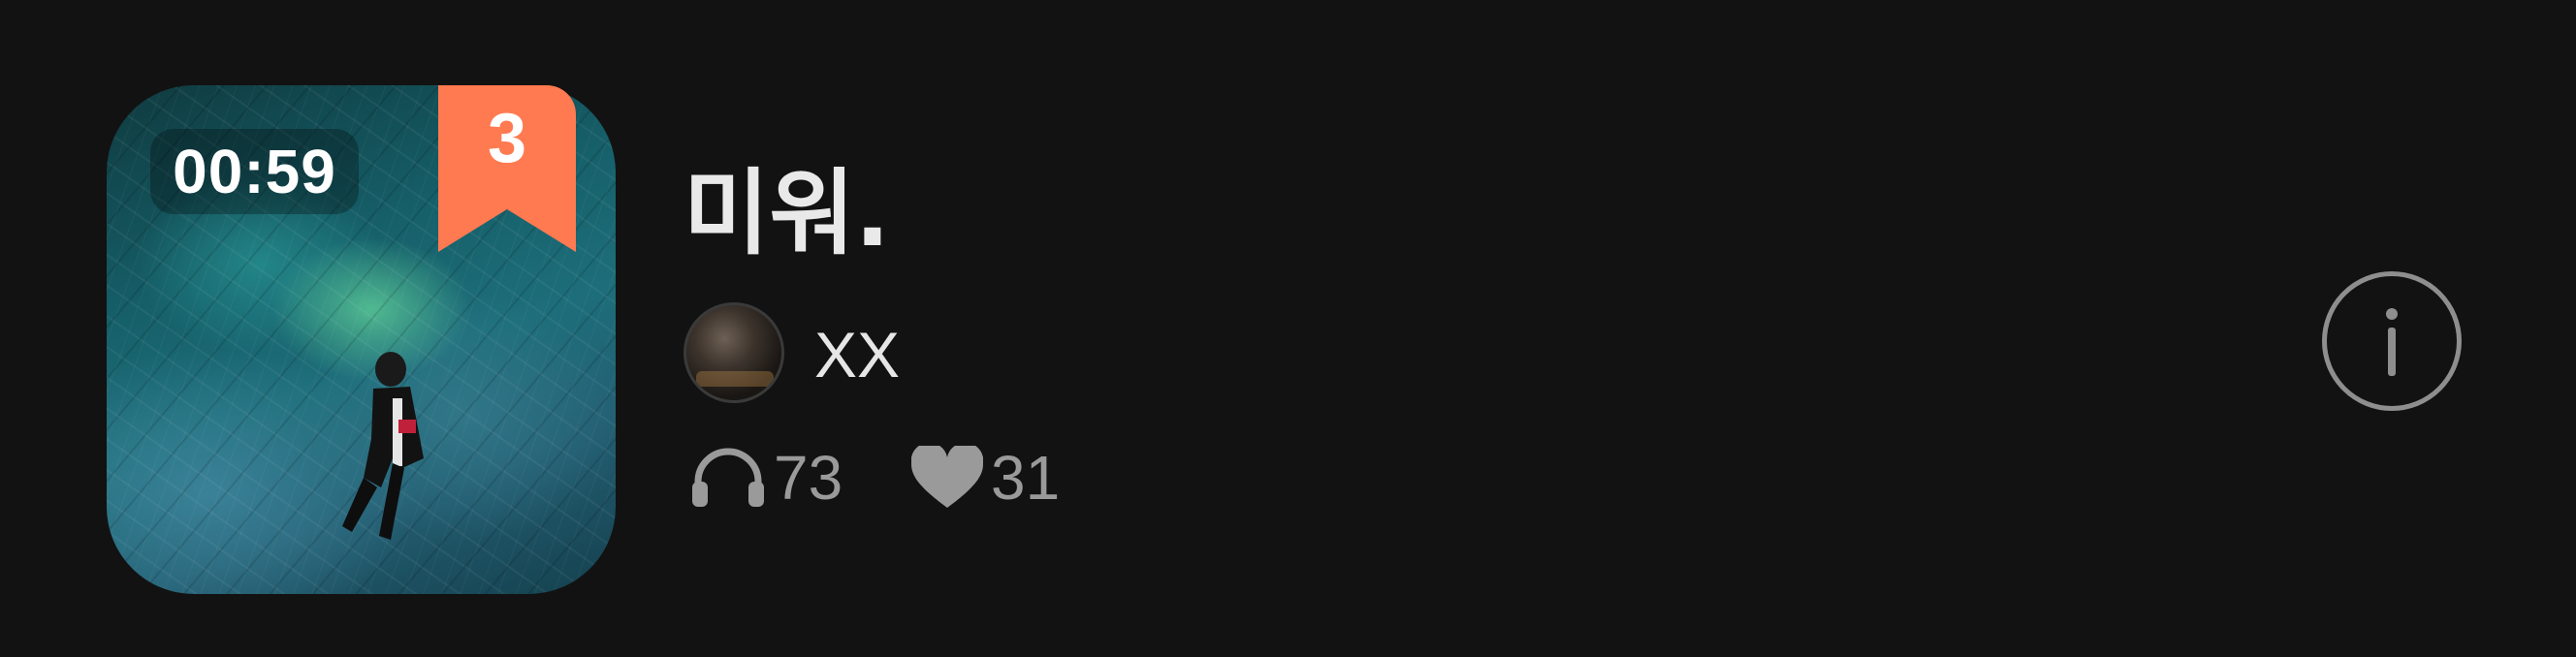 The height and width of the screenshot is (657, 2576). I want to click on rank-number: 3, so click(507, 138).